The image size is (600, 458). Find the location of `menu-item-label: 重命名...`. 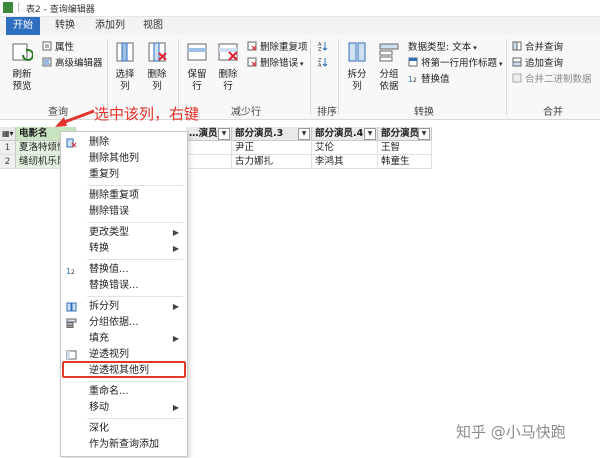

menu-item-label: 重命名... is located at coordinates (109, 391).